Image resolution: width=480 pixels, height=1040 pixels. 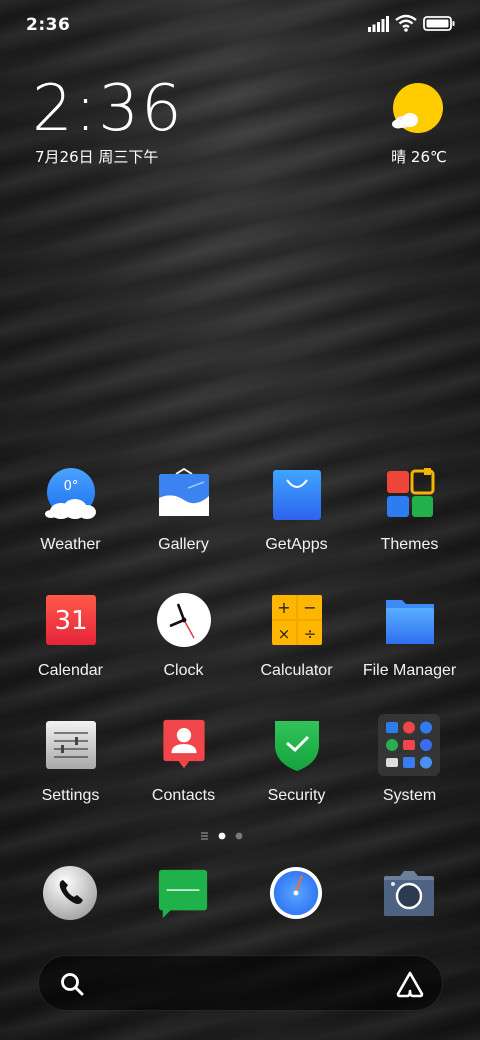 What do you see at coordinates (410, 984) in the screenshot?
I see `assistant-icon` at bounding box center [410, 984].